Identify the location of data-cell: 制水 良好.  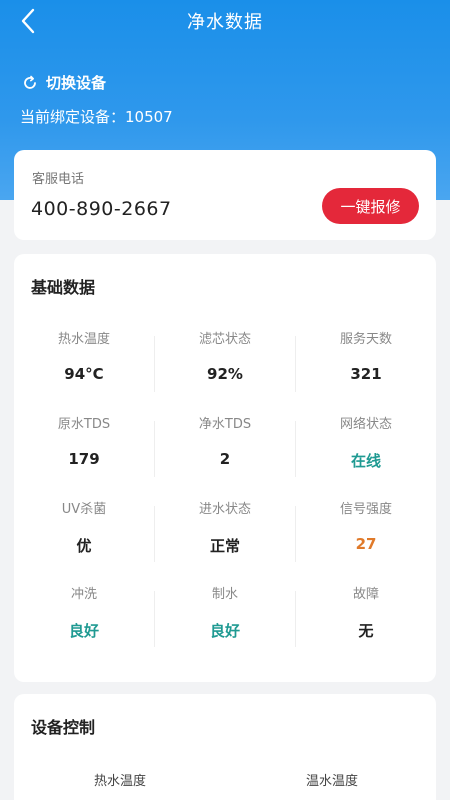
(225, 615).